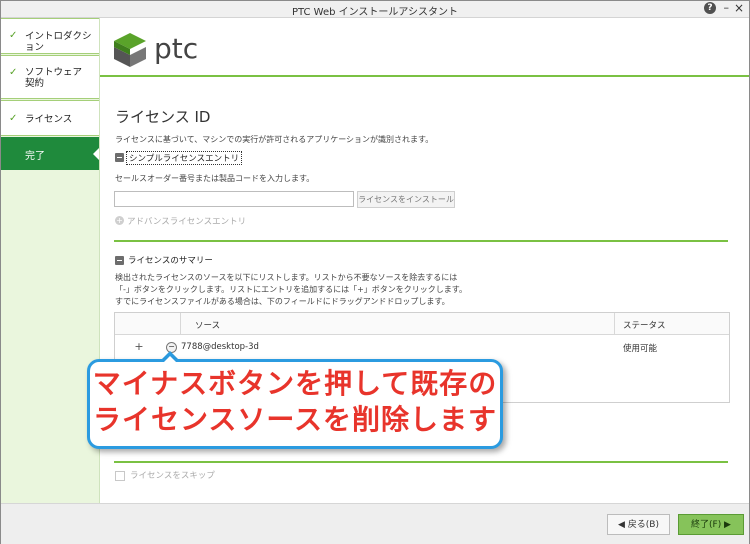 This screenshot has width=750, height=544. Describe the element at coordinates (176, 48) in the screenshot. I see `ptc-logo-text: ptc` at that location.